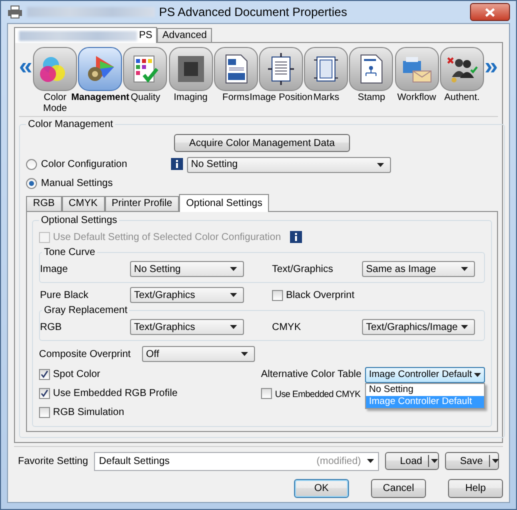 Image resolution: width=517 pixels, height=510 pixels. Describe the element at coordinates (167, 237) in the screenshot. I see `checkbox-label: Use Default Setting of Selected Color Configuration` at that location.